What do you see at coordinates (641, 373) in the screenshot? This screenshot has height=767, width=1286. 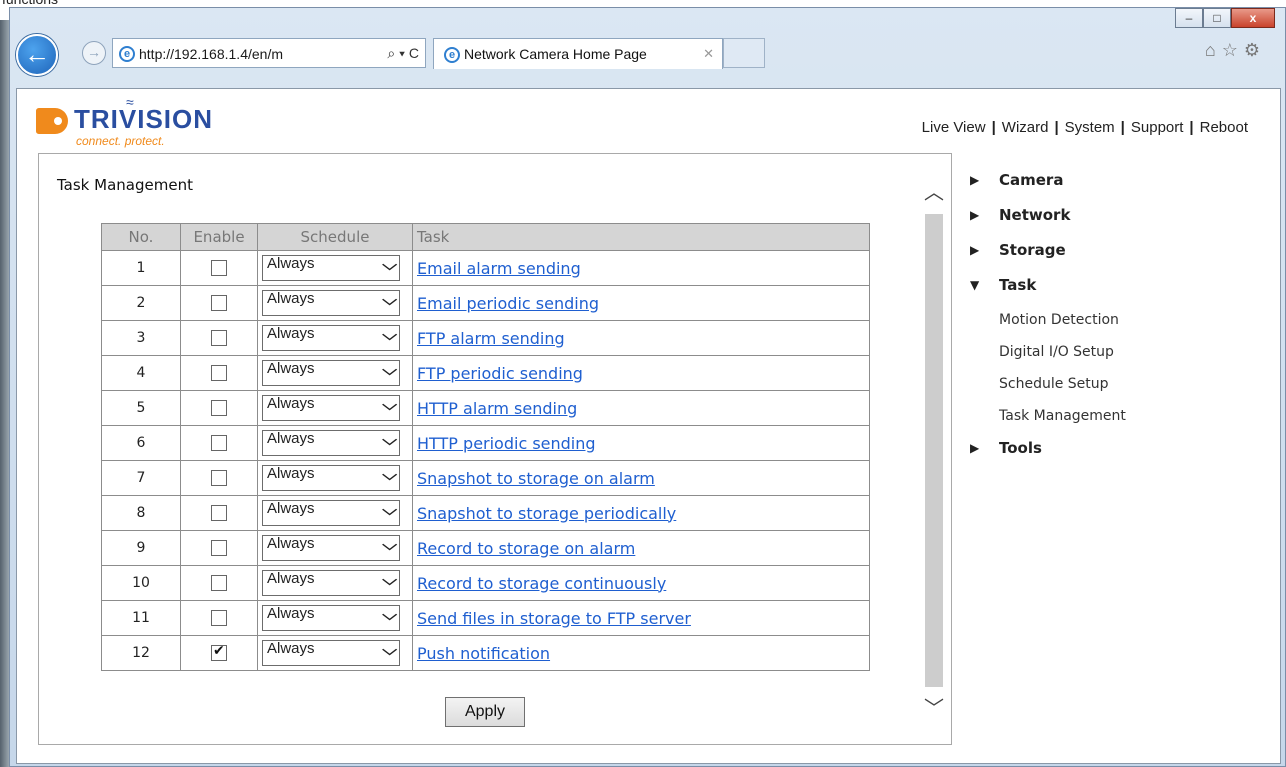 I see `task-cell: FTP periodic sending` at bounding box center [641, 373].